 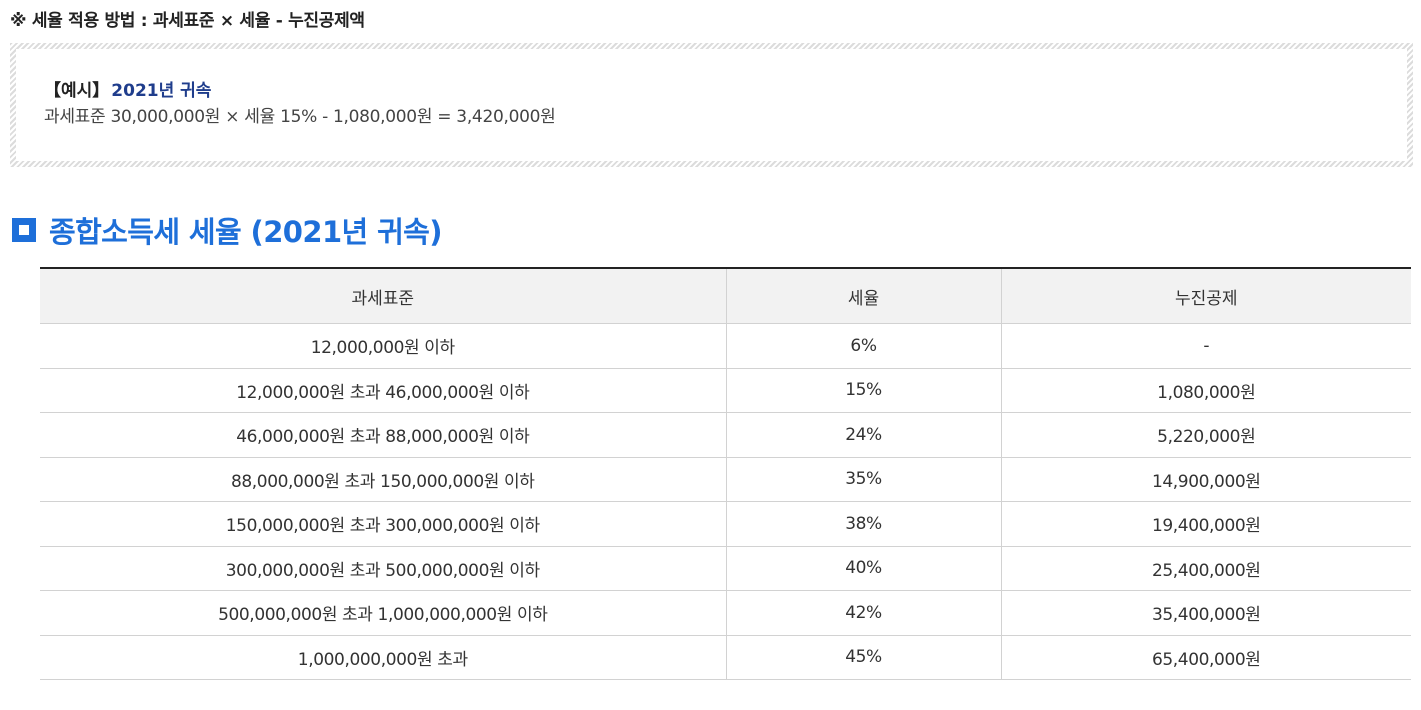 What do you see at coordinates (863, 435) in the screenshot?
I see `tax-rate-cell: 24%` at bounding box center [863, 435].